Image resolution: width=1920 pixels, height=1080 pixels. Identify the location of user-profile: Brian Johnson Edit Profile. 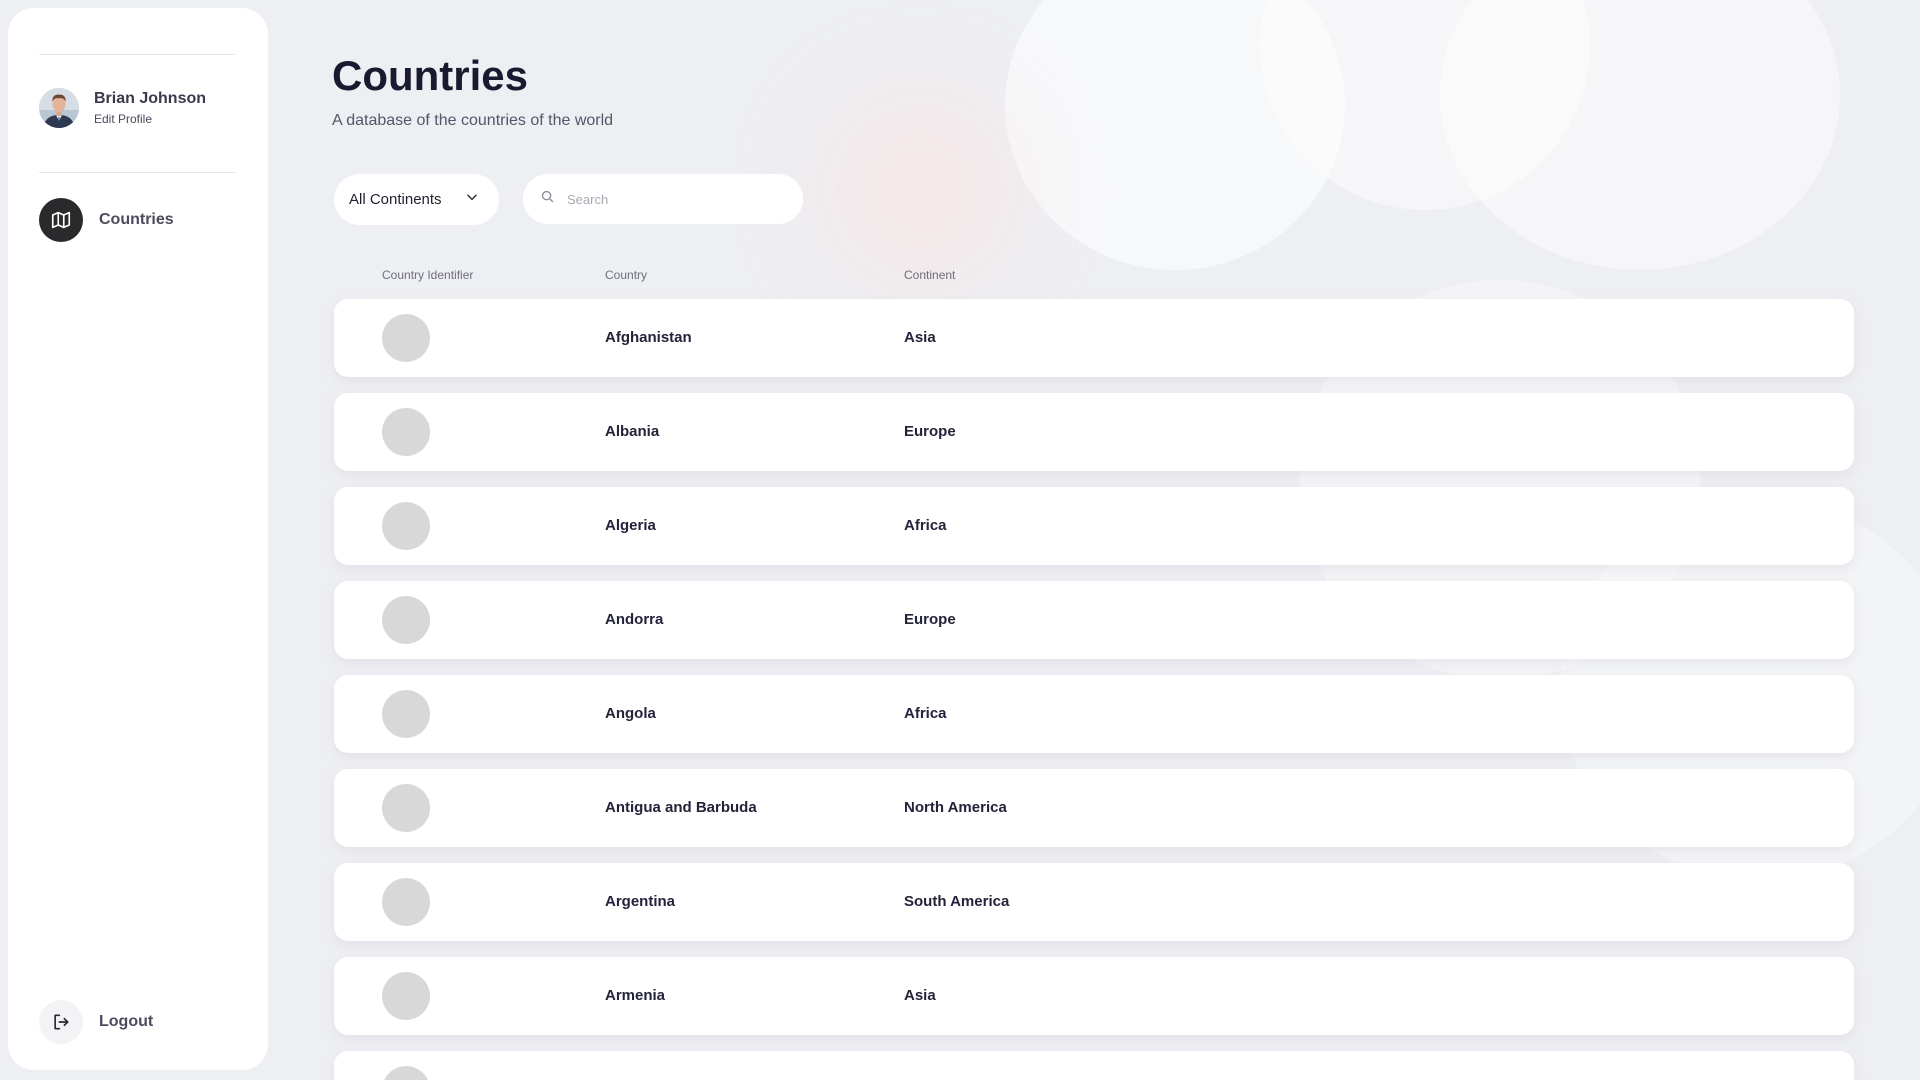
(137, 108).